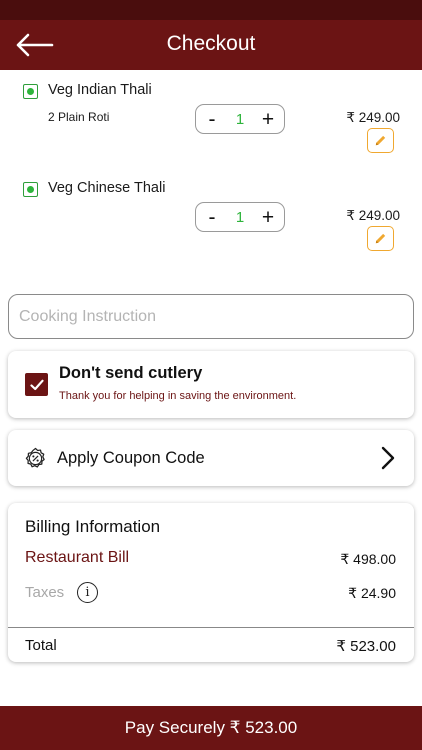 Image resolution: width=422 pixels, height=750 pixels. What do you see at coordinates (41, 645) in the screenshot?
I see `total-label: Total` at bounding box center [41, 645].